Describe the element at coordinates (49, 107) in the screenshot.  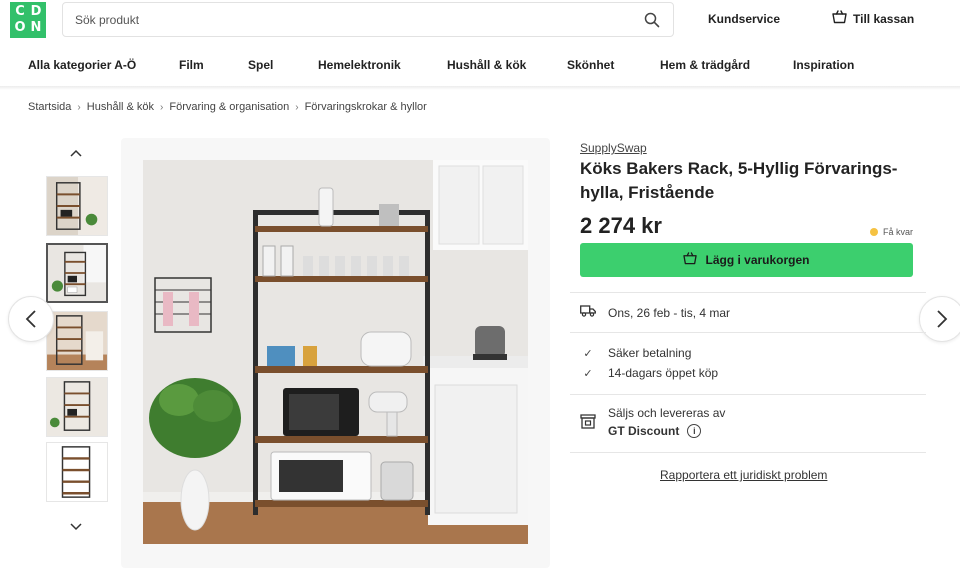
I see `breadcrumb-item: Startsida` at that location.